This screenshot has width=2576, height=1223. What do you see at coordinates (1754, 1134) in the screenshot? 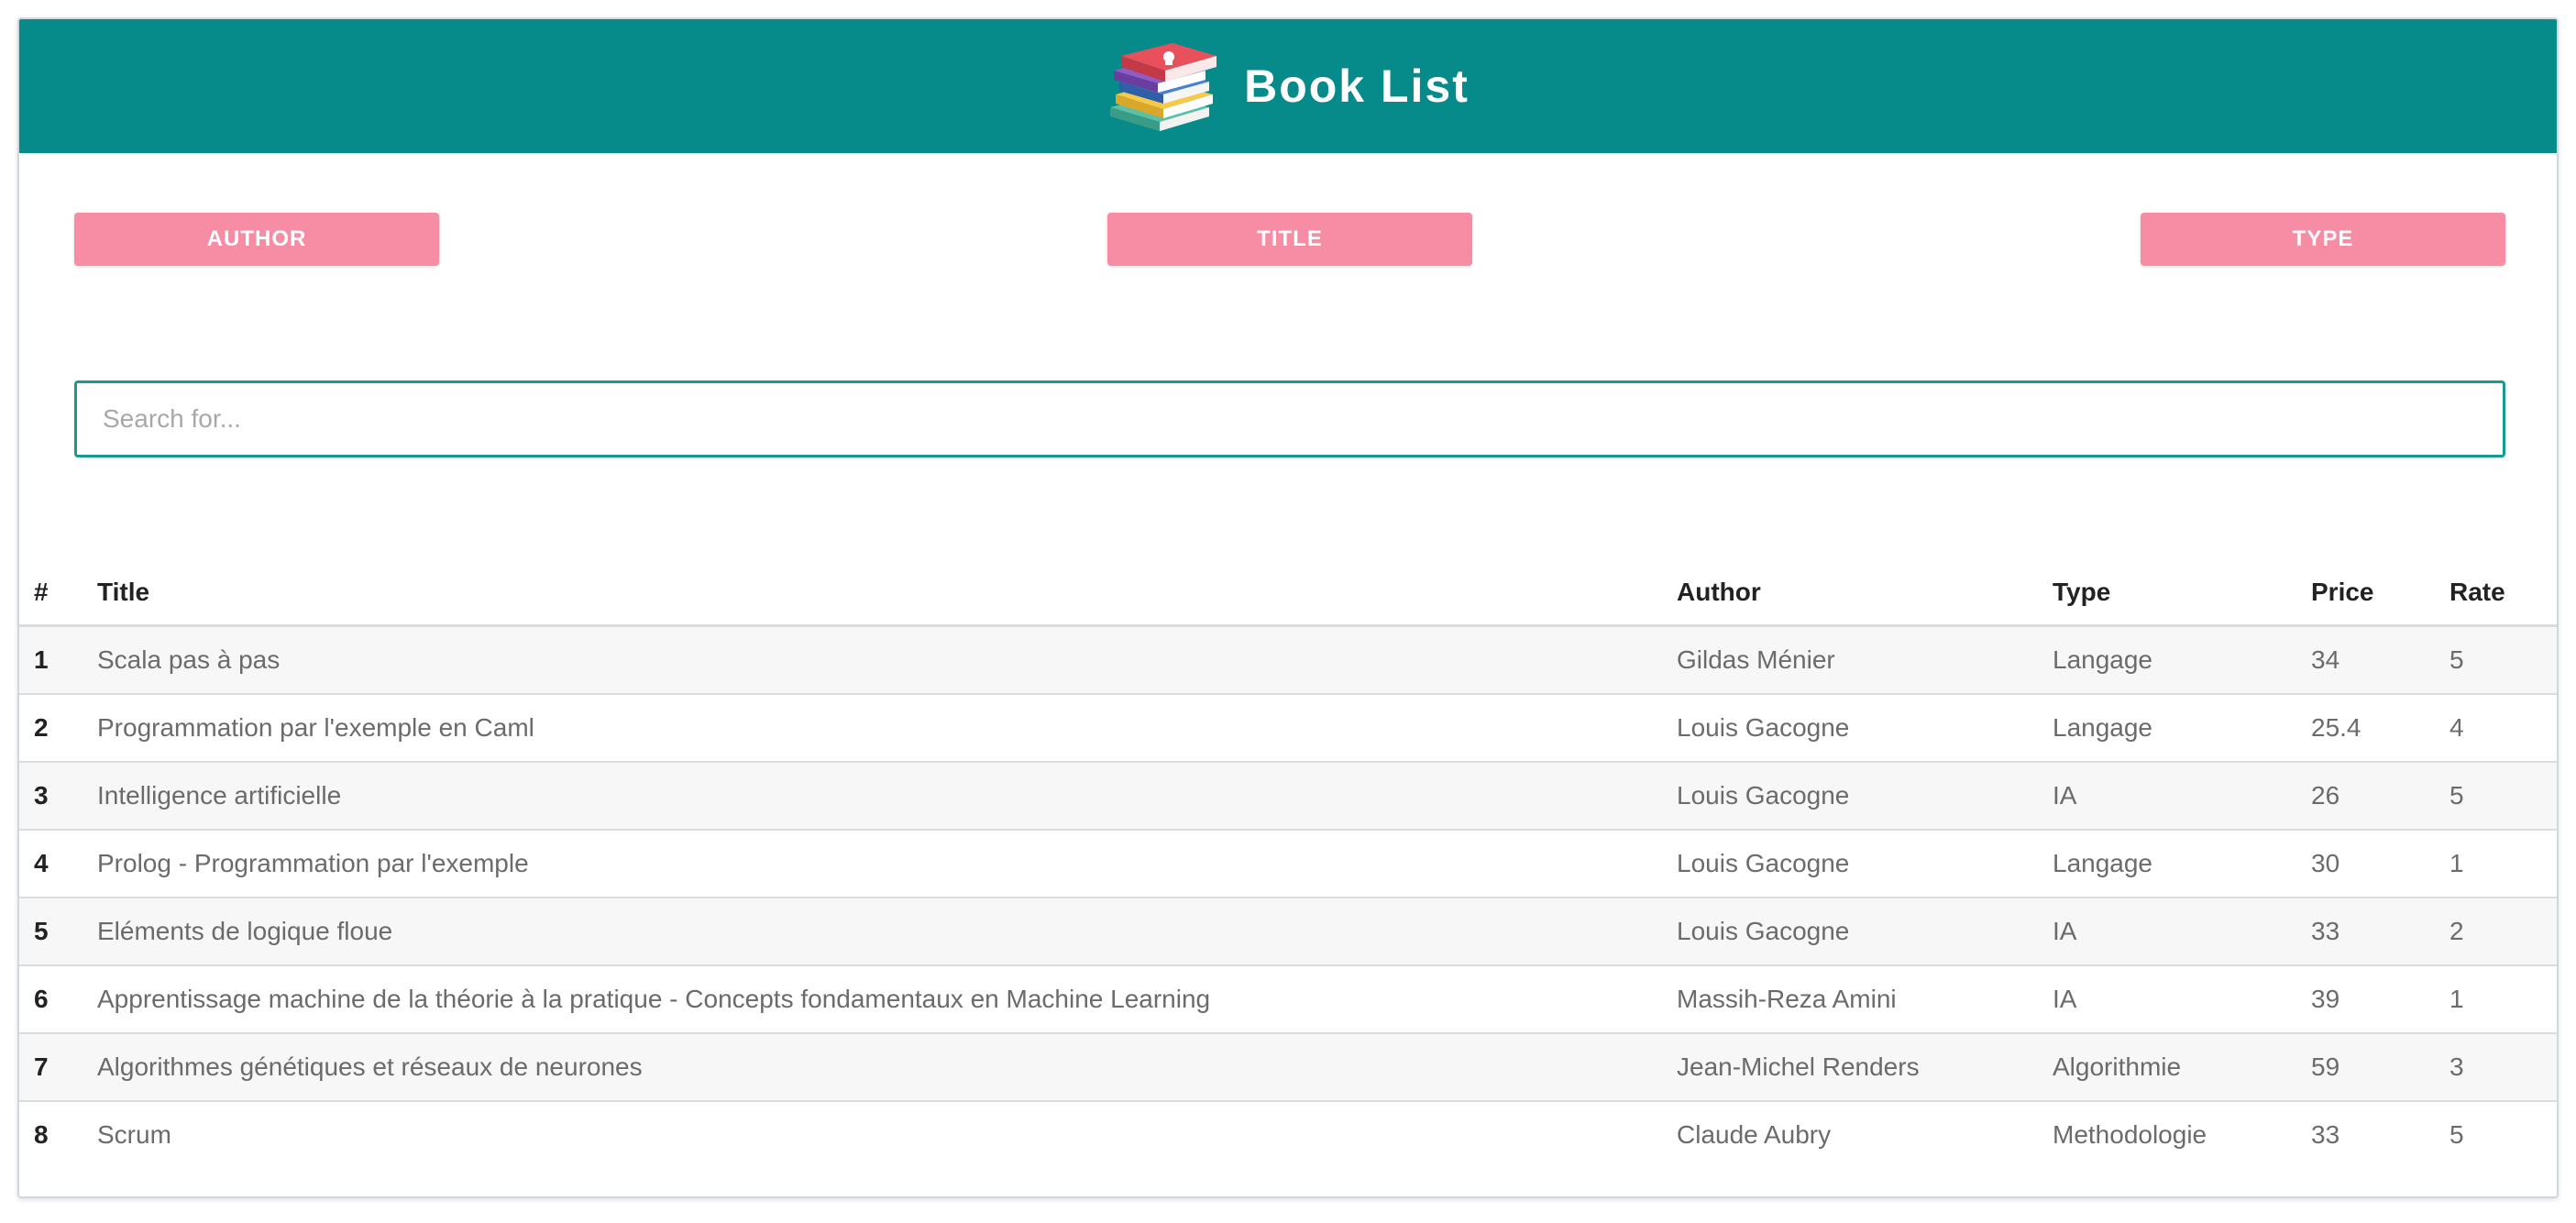
I see `cell-author: Claude Aubry` at bounding box center [1754, 1134].